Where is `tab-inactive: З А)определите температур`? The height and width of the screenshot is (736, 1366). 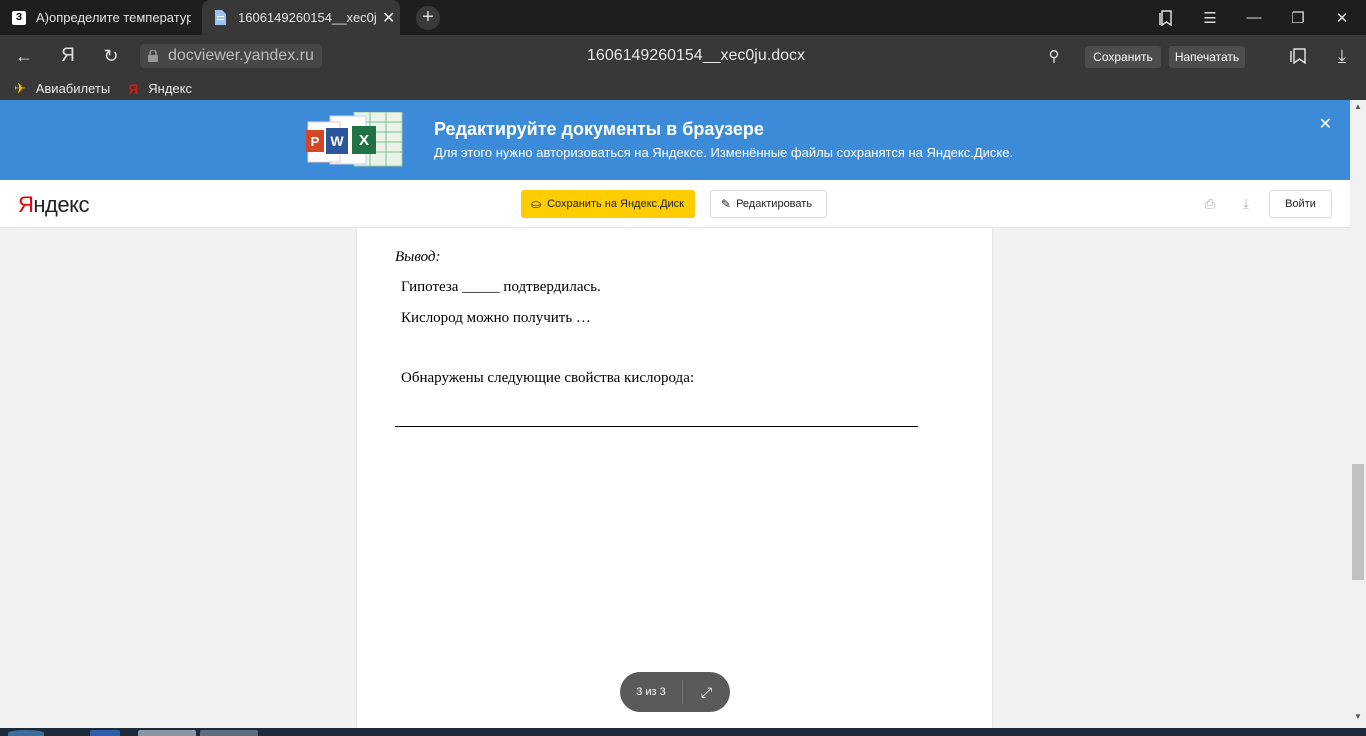 tab-inactive: З А)определите температур is located at coordinates (100, 17).